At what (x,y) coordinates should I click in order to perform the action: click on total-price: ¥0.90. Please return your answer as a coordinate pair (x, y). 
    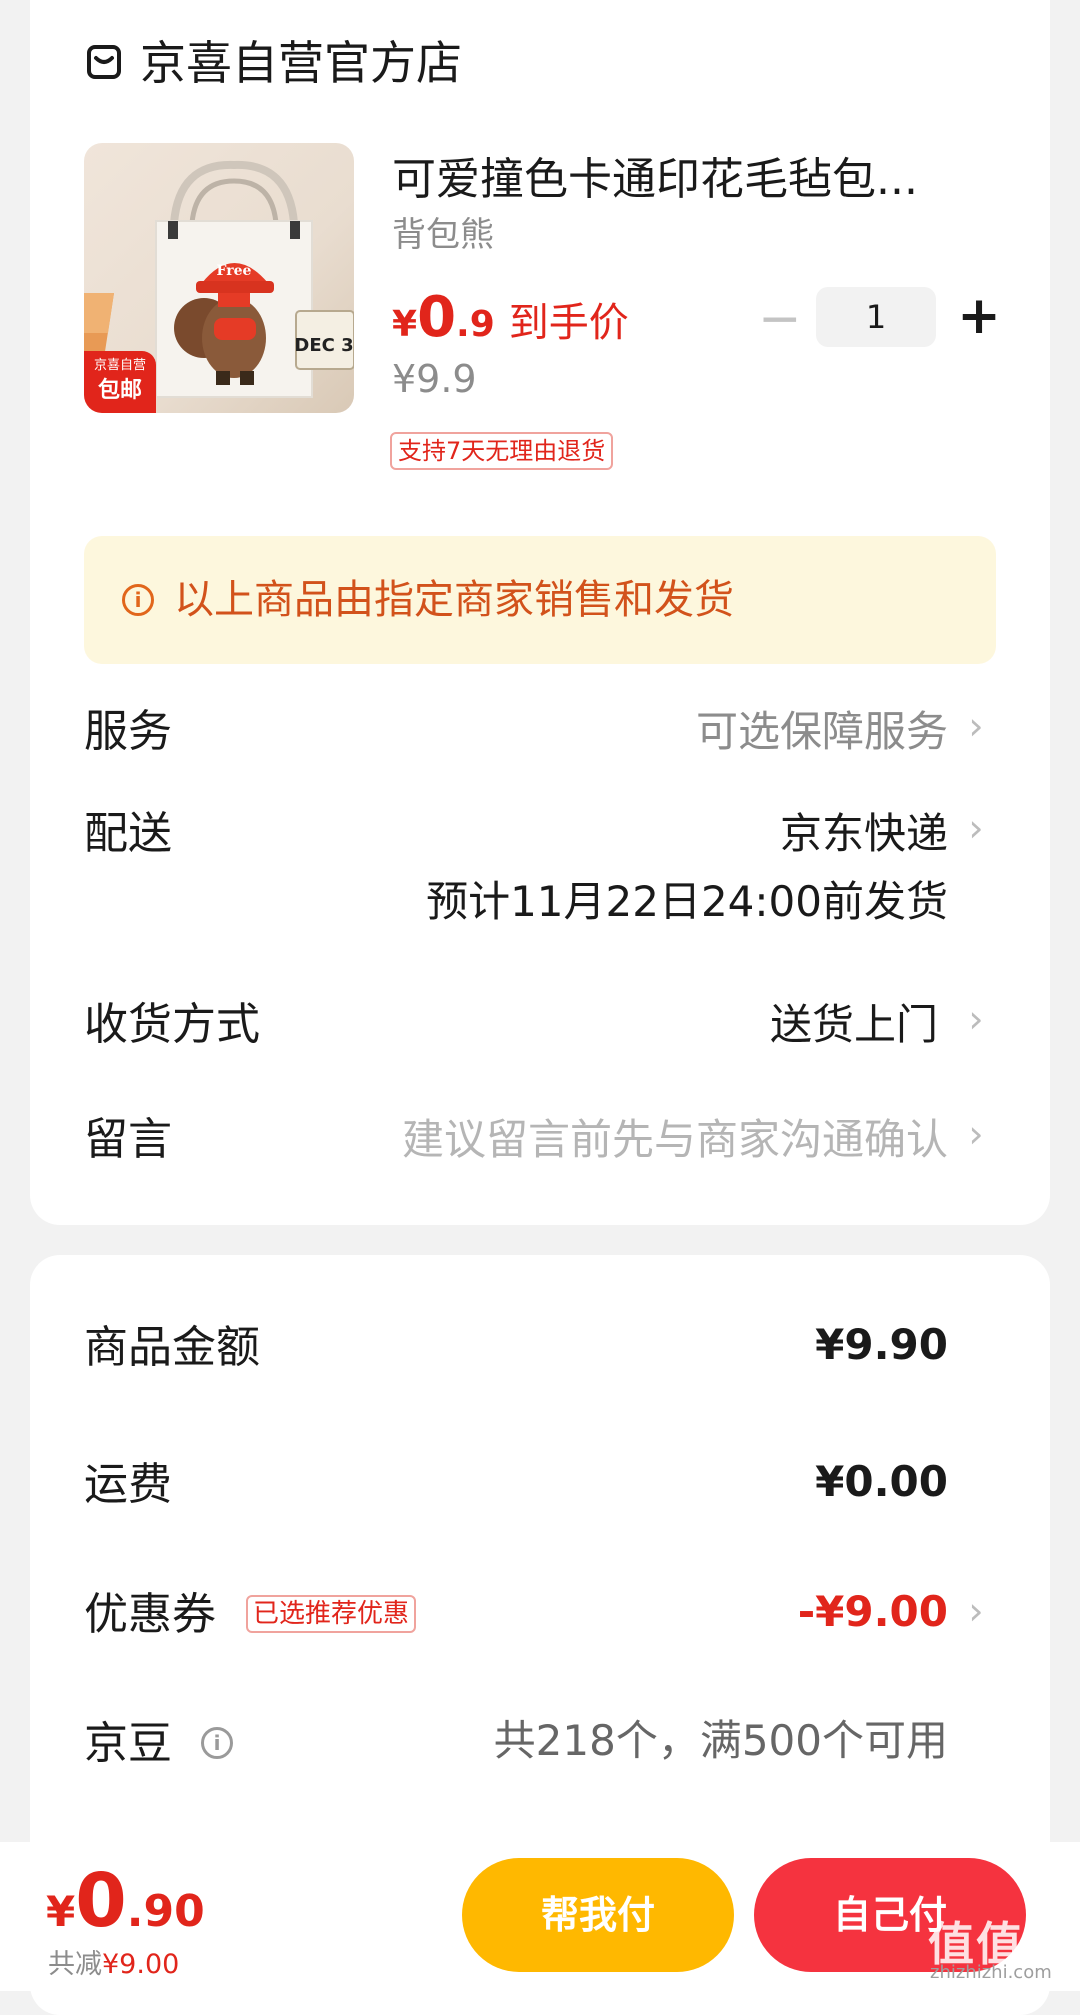
    Looking at the image, I should click on (125, 1901).